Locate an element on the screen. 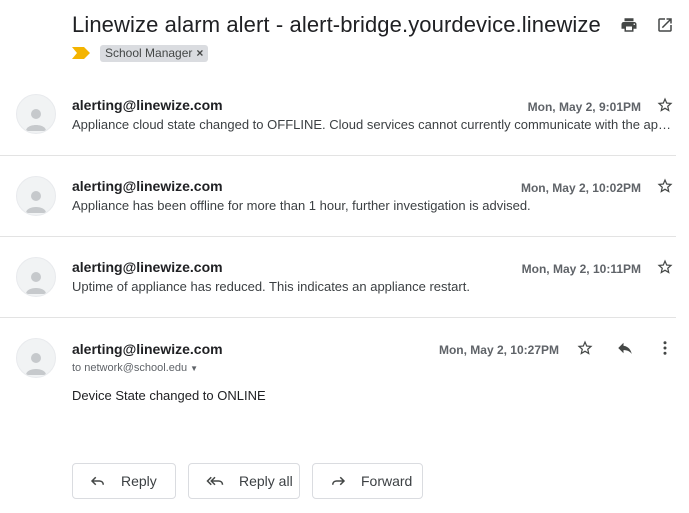  forward-icon is located at coordinates (339, 481).